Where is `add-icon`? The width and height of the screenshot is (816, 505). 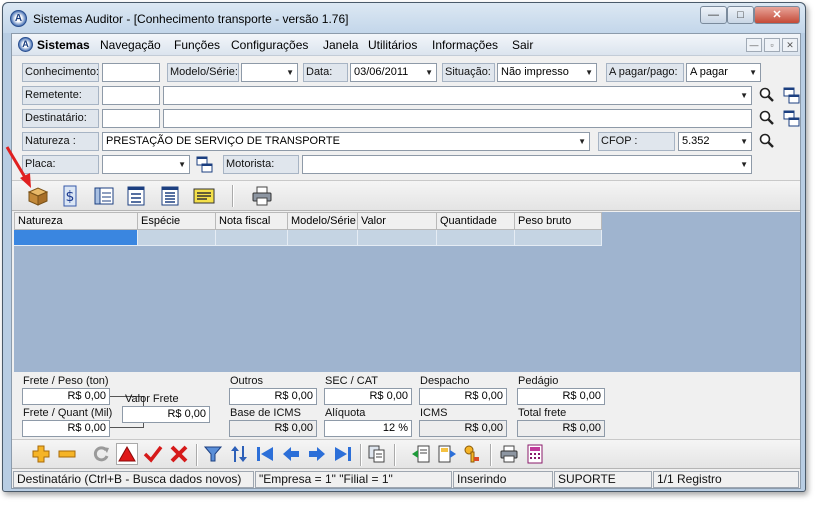
add-icon is located at coordinates (41, 454).